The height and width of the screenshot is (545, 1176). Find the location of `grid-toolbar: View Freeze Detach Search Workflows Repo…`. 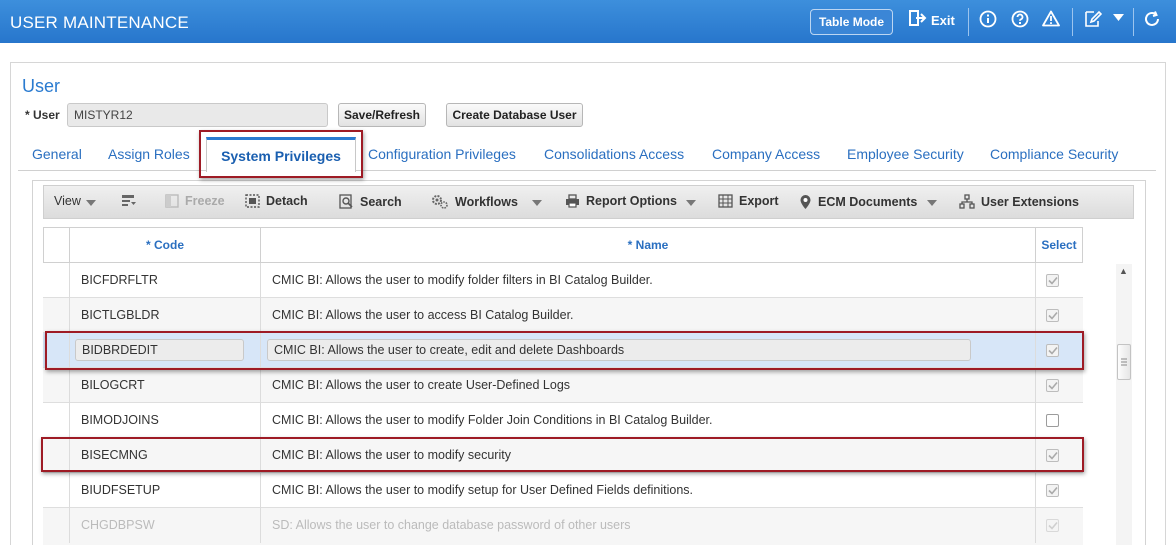

grid-toolbar: View Freeze Detach Search Workflows Repo… is located at coordinates (588, 202).